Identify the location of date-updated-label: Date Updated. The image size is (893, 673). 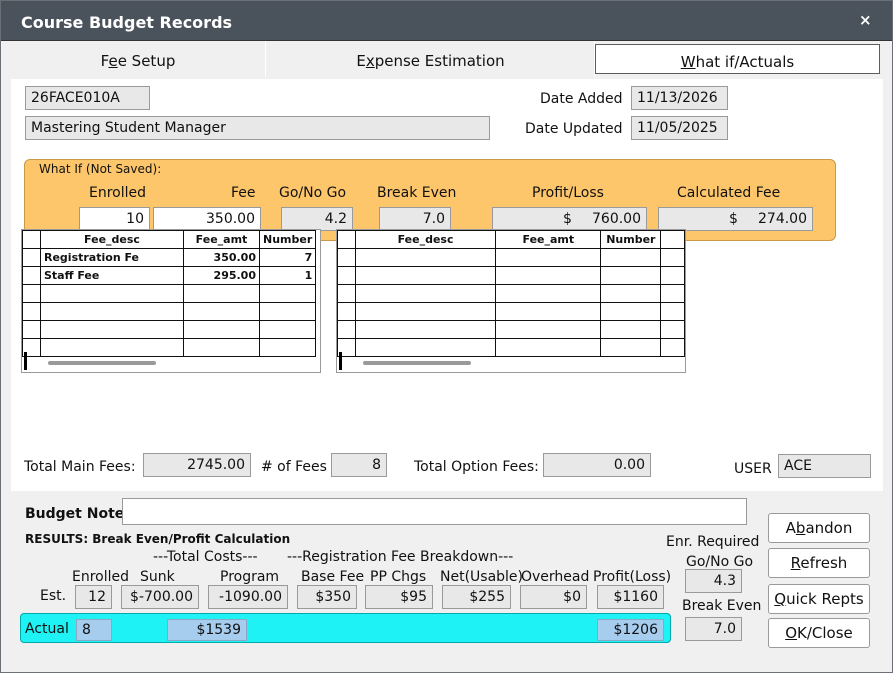
(574, 129).